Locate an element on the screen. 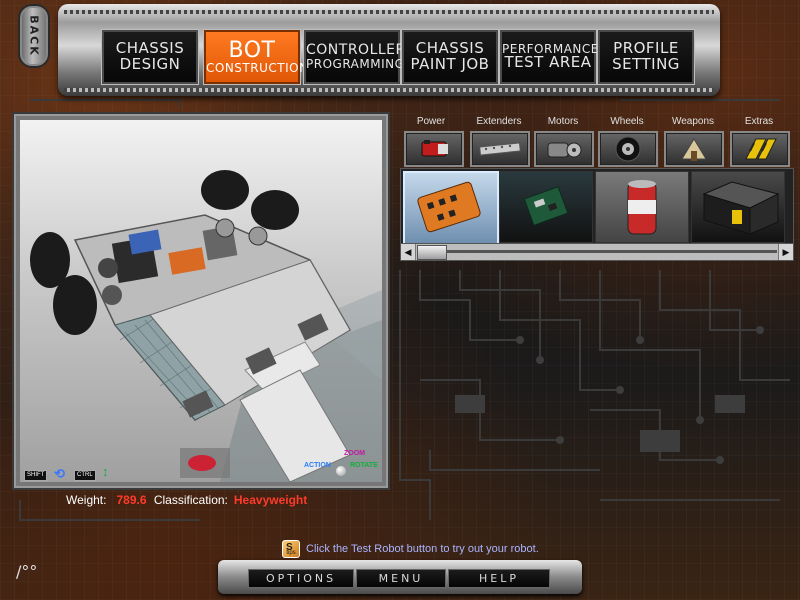 The image size is (800, 600). canister-battery-icon is located at coordinates (642, 207).